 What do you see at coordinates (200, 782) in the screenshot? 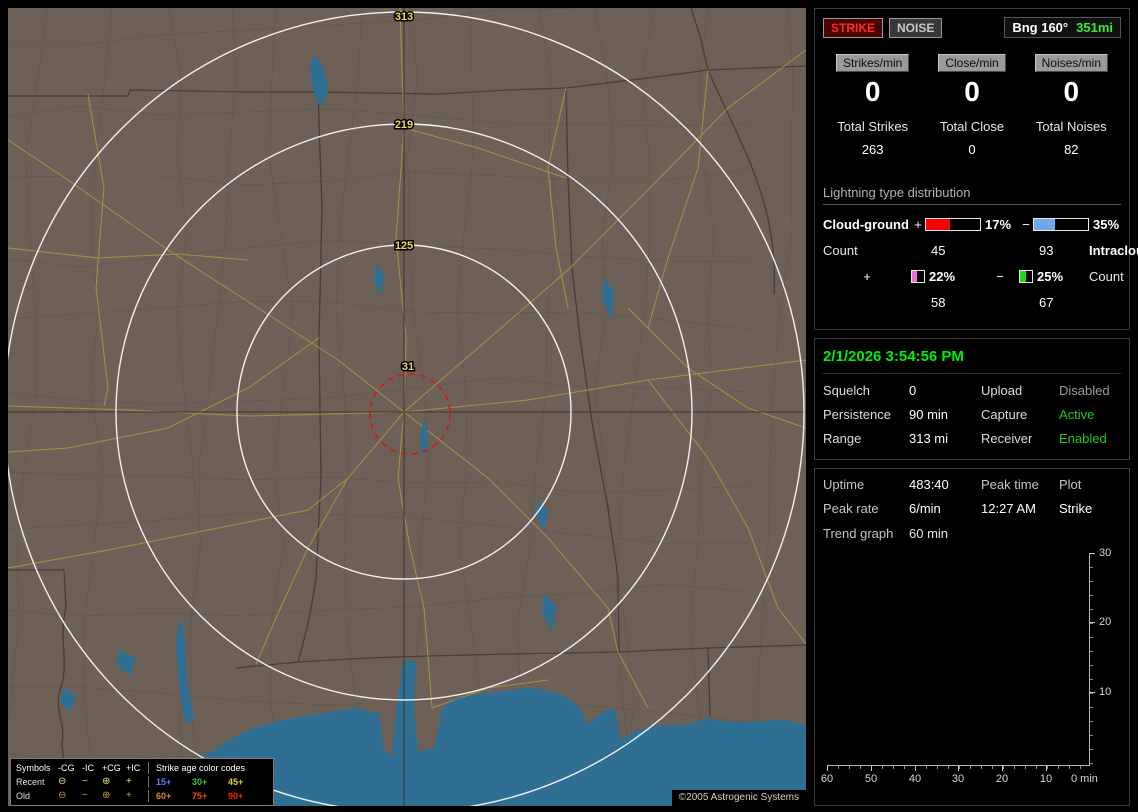
I see `age-30: 30+` at bounding box center [200, 782].